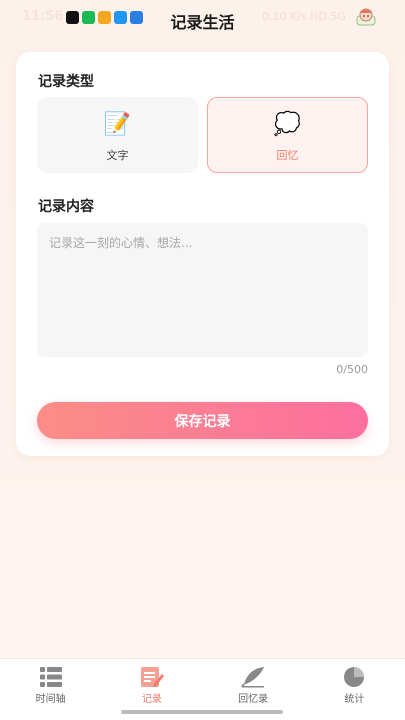  Describe the element at coordinates (253, 677) in the screenshot. I see `quill-icon` at that location.